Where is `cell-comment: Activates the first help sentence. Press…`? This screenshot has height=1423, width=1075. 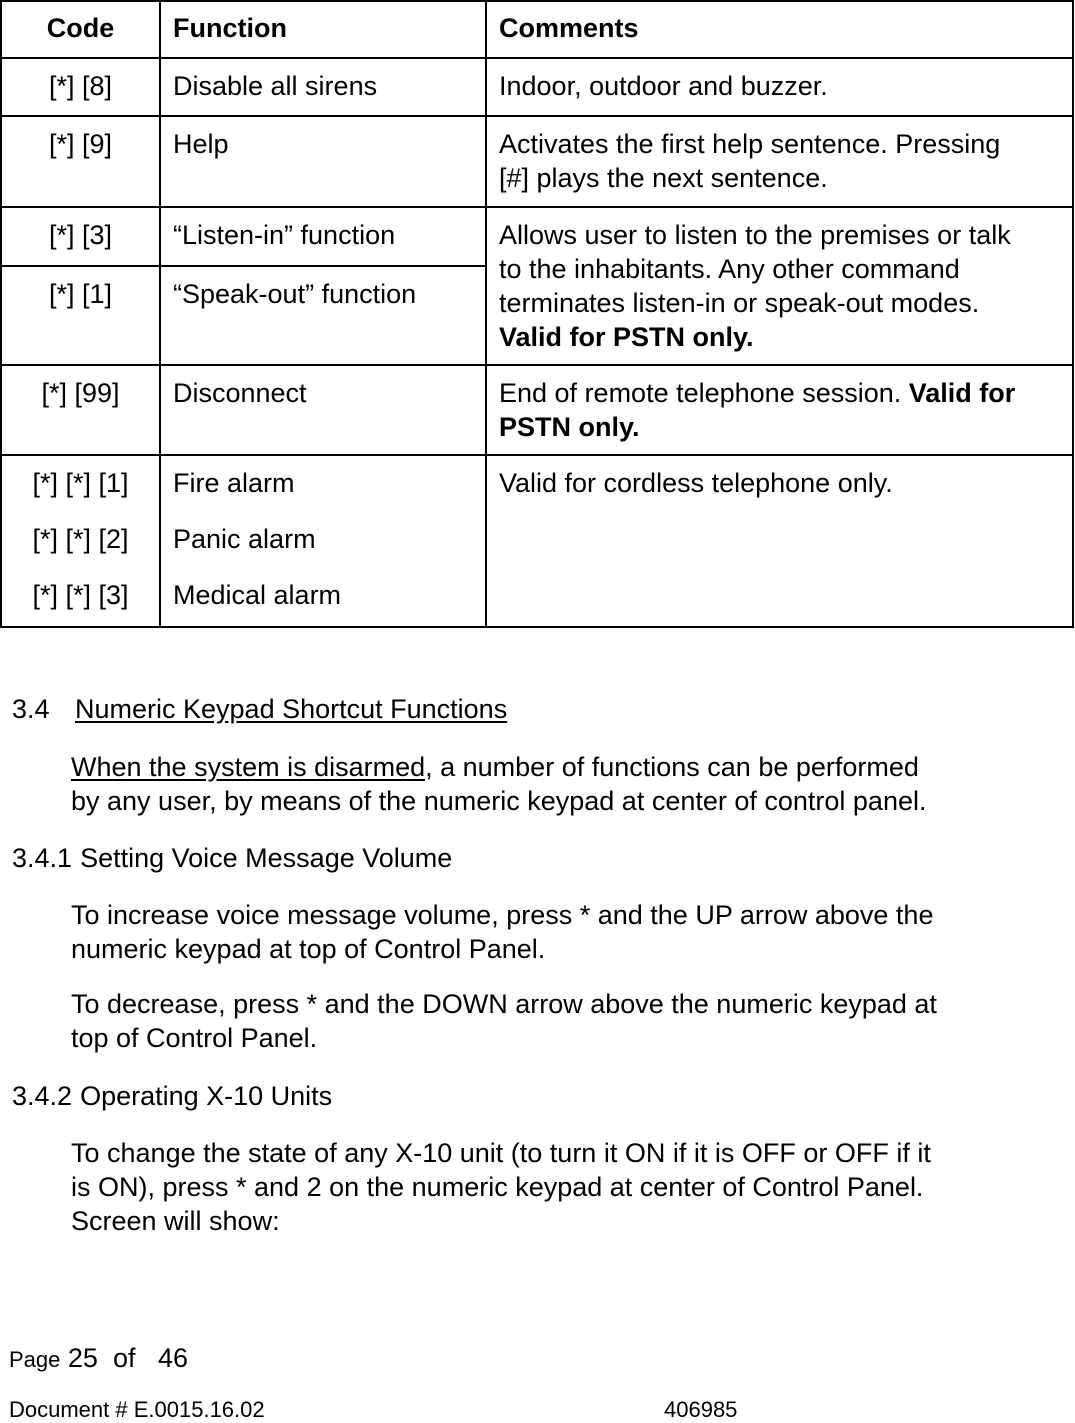
cell-comment: Activates the first help sentence. Press… is located at coordinates (779, 161).